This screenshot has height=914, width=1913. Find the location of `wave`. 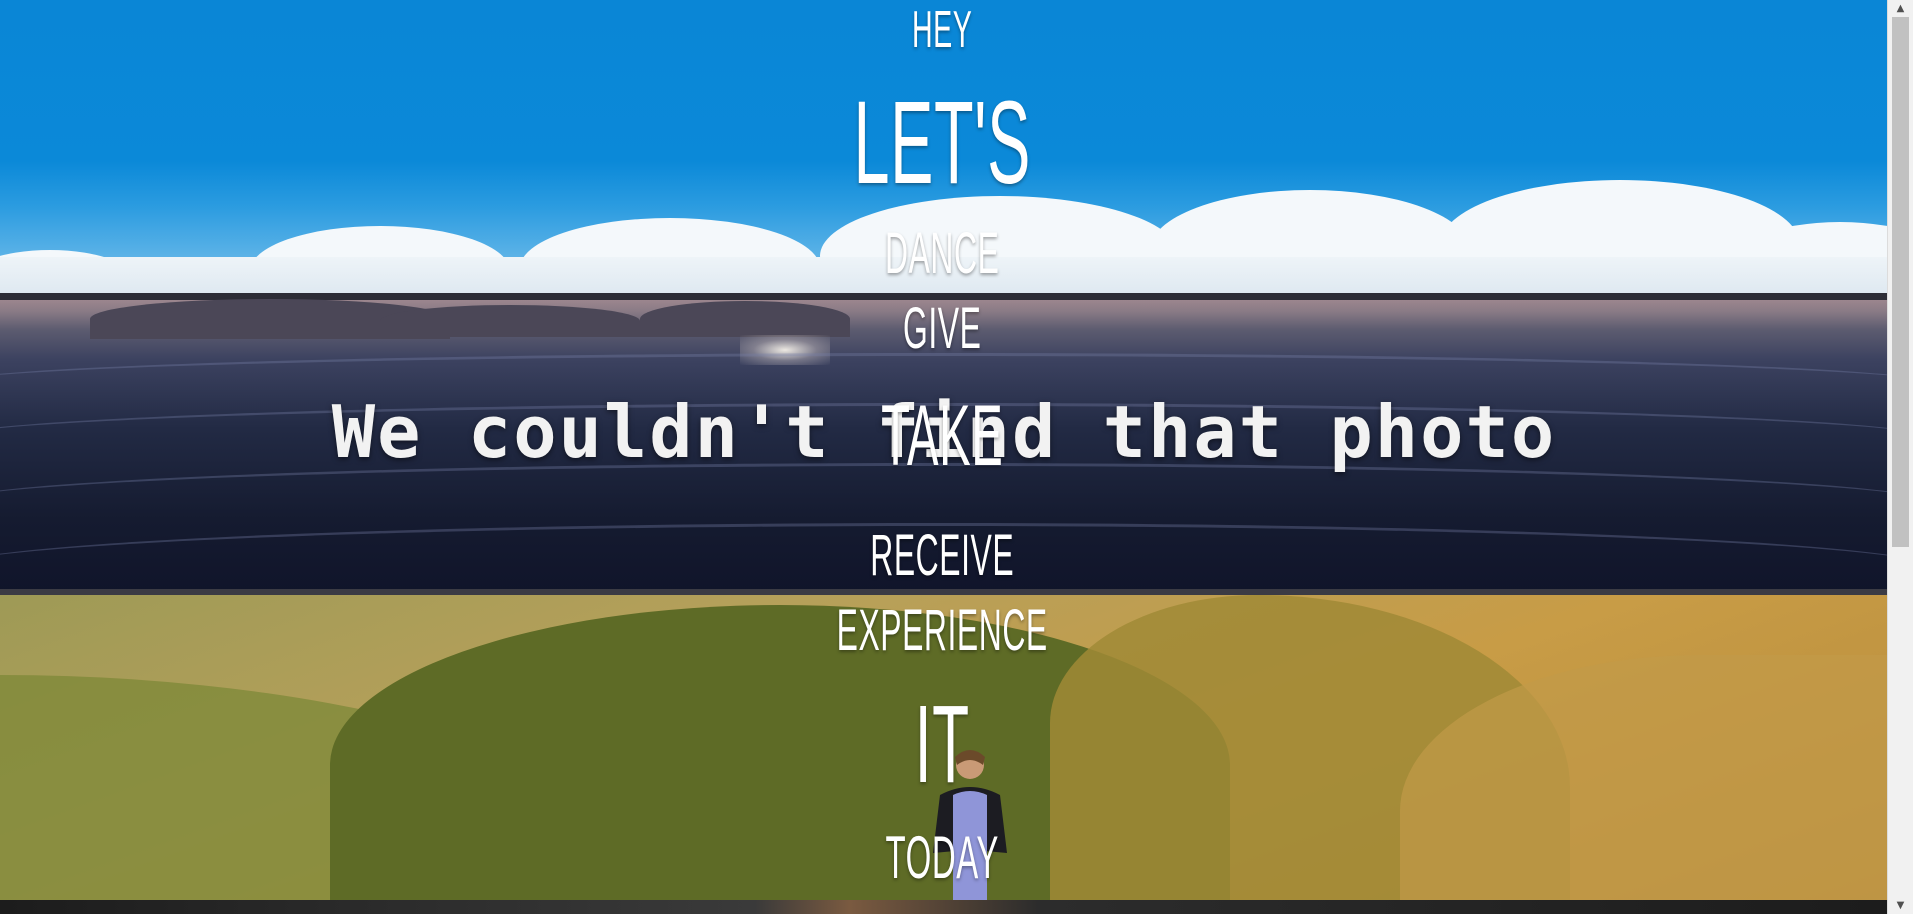

wave is located at coordinates (944, 559).